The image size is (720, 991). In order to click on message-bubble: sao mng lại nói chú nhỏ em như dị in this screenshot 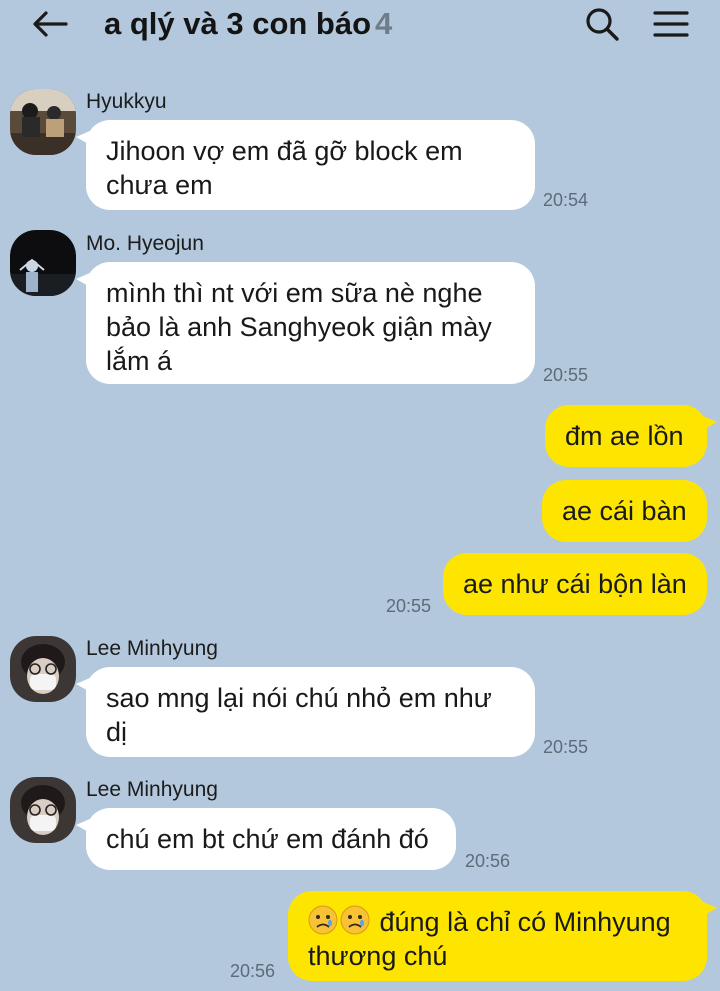, I will do `click(305, 712)`.